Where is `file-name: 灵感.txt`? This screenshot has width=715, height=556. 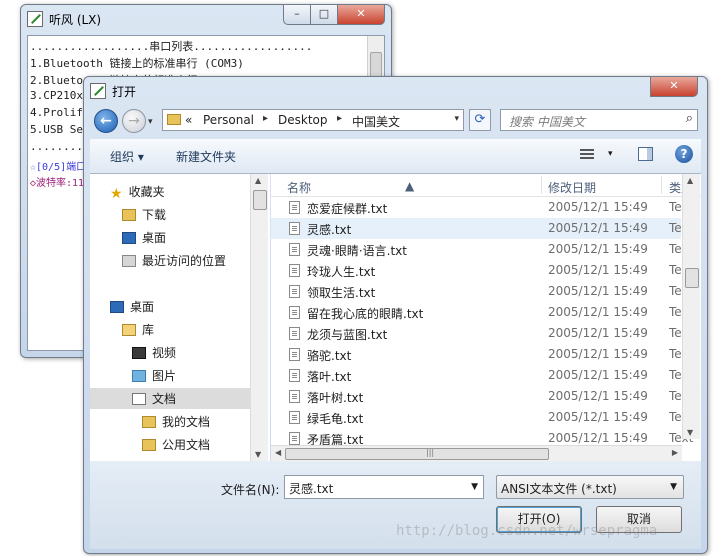 file-name: 灵感.txt is located at coordinates (329, 230).